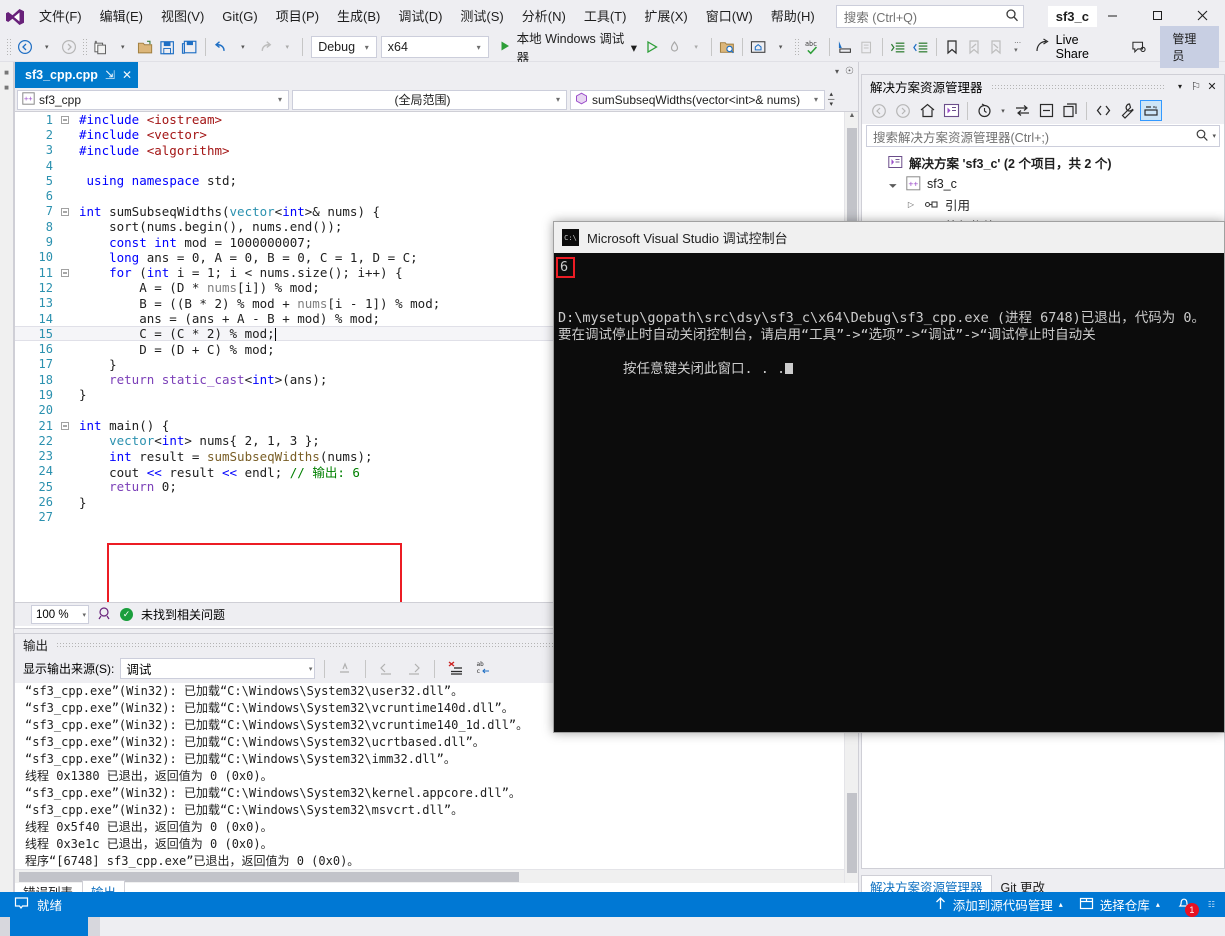 Image resolution: width=1225 pixels, height=936 pixels. What do you see at coordinates (123, 47) in the screenshot?
I see `new-project-dropdown-icon: ▾` at bounding box center [123, 47].